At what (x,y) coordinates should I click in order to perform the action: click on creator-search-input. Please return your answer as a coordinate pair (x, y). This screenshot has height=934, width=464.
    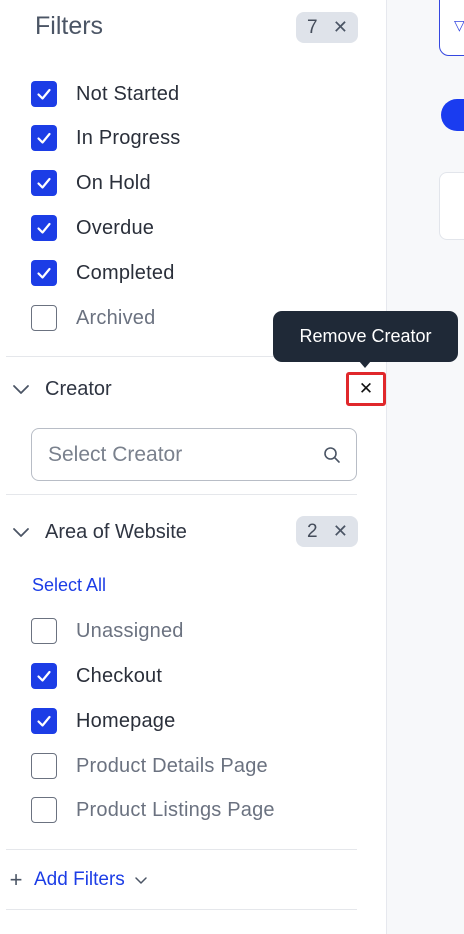
    Looking at the image, I should click on (185, 454).